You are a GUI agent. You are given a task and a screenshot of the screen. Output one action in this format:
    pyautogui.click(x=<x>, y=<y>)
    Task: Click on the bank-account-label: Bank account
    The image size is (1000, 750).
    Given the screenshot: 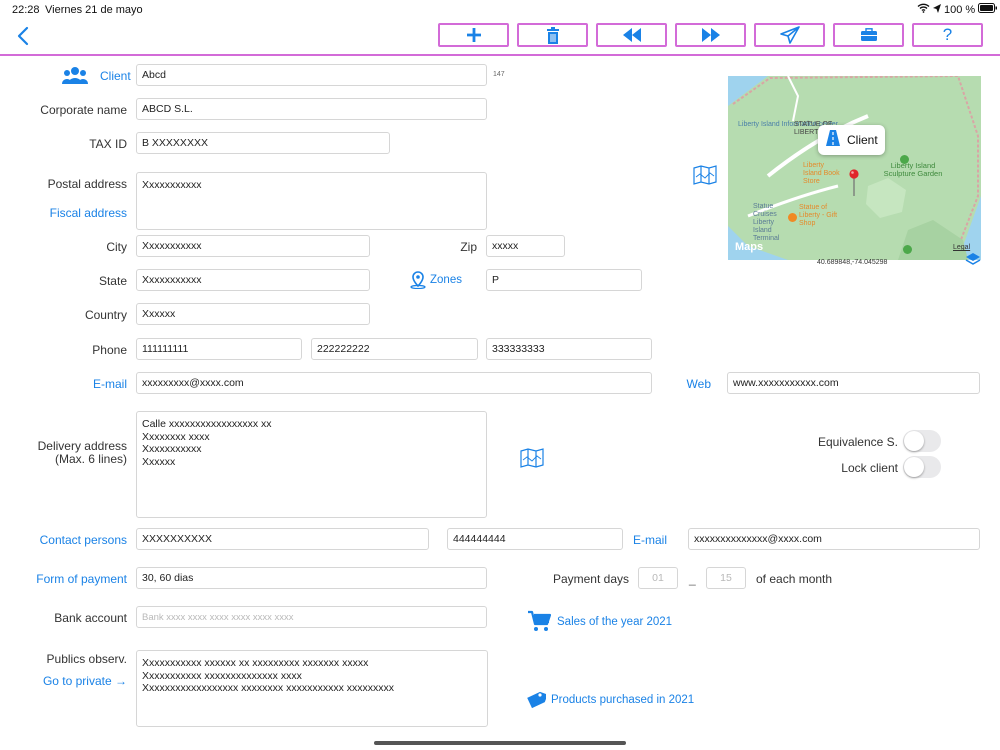 What is the action you would take?
    pyautogui.click(x=90, y=618)
    